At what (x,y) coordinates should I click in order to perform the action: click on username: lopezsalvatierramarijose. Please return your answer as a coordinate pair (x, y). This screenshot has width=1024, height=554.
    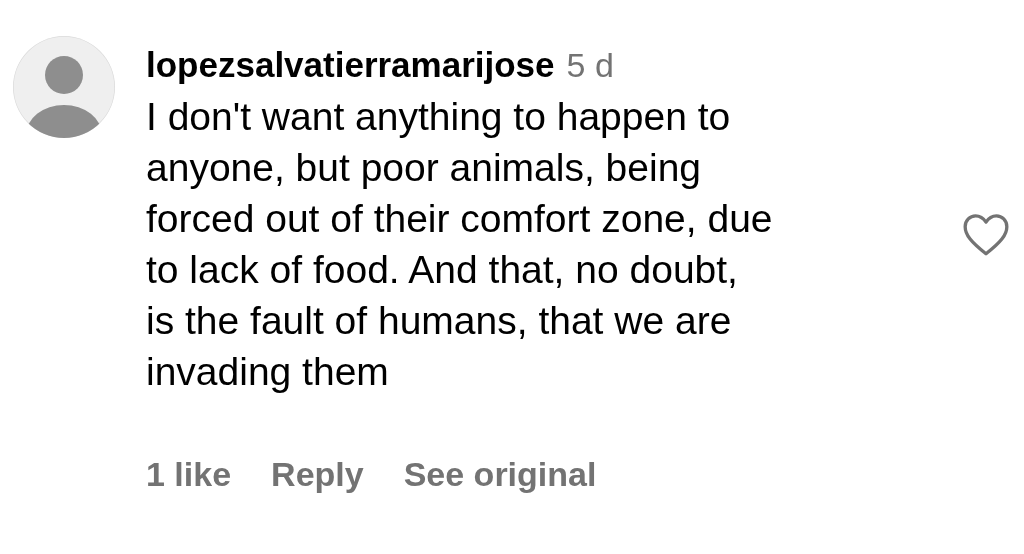
    Looking at the image, I should click on (350, 65).